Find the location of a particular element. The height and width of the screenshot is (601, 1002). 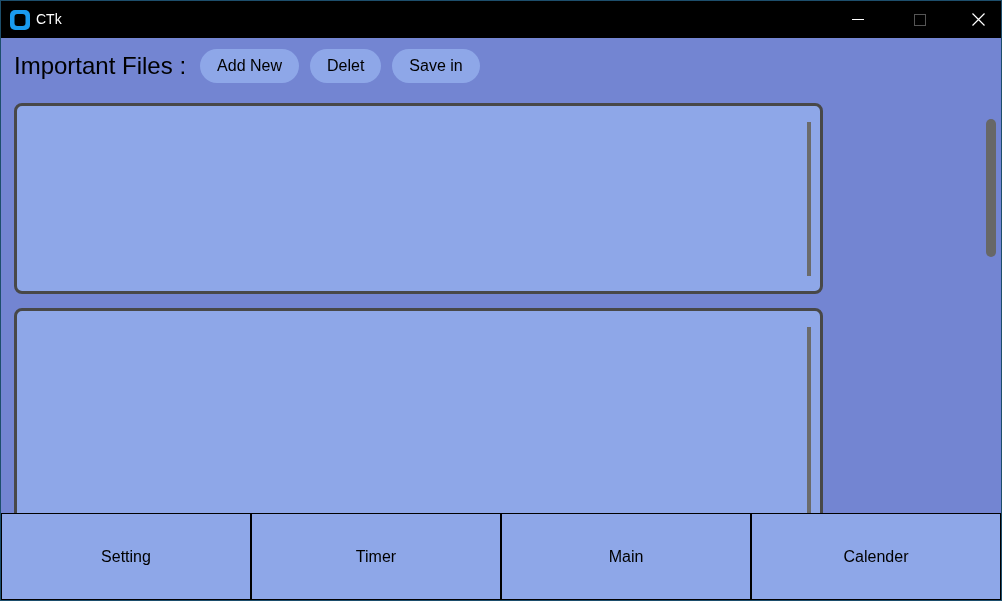

maximize-icon is located at coordinates (920, 19).